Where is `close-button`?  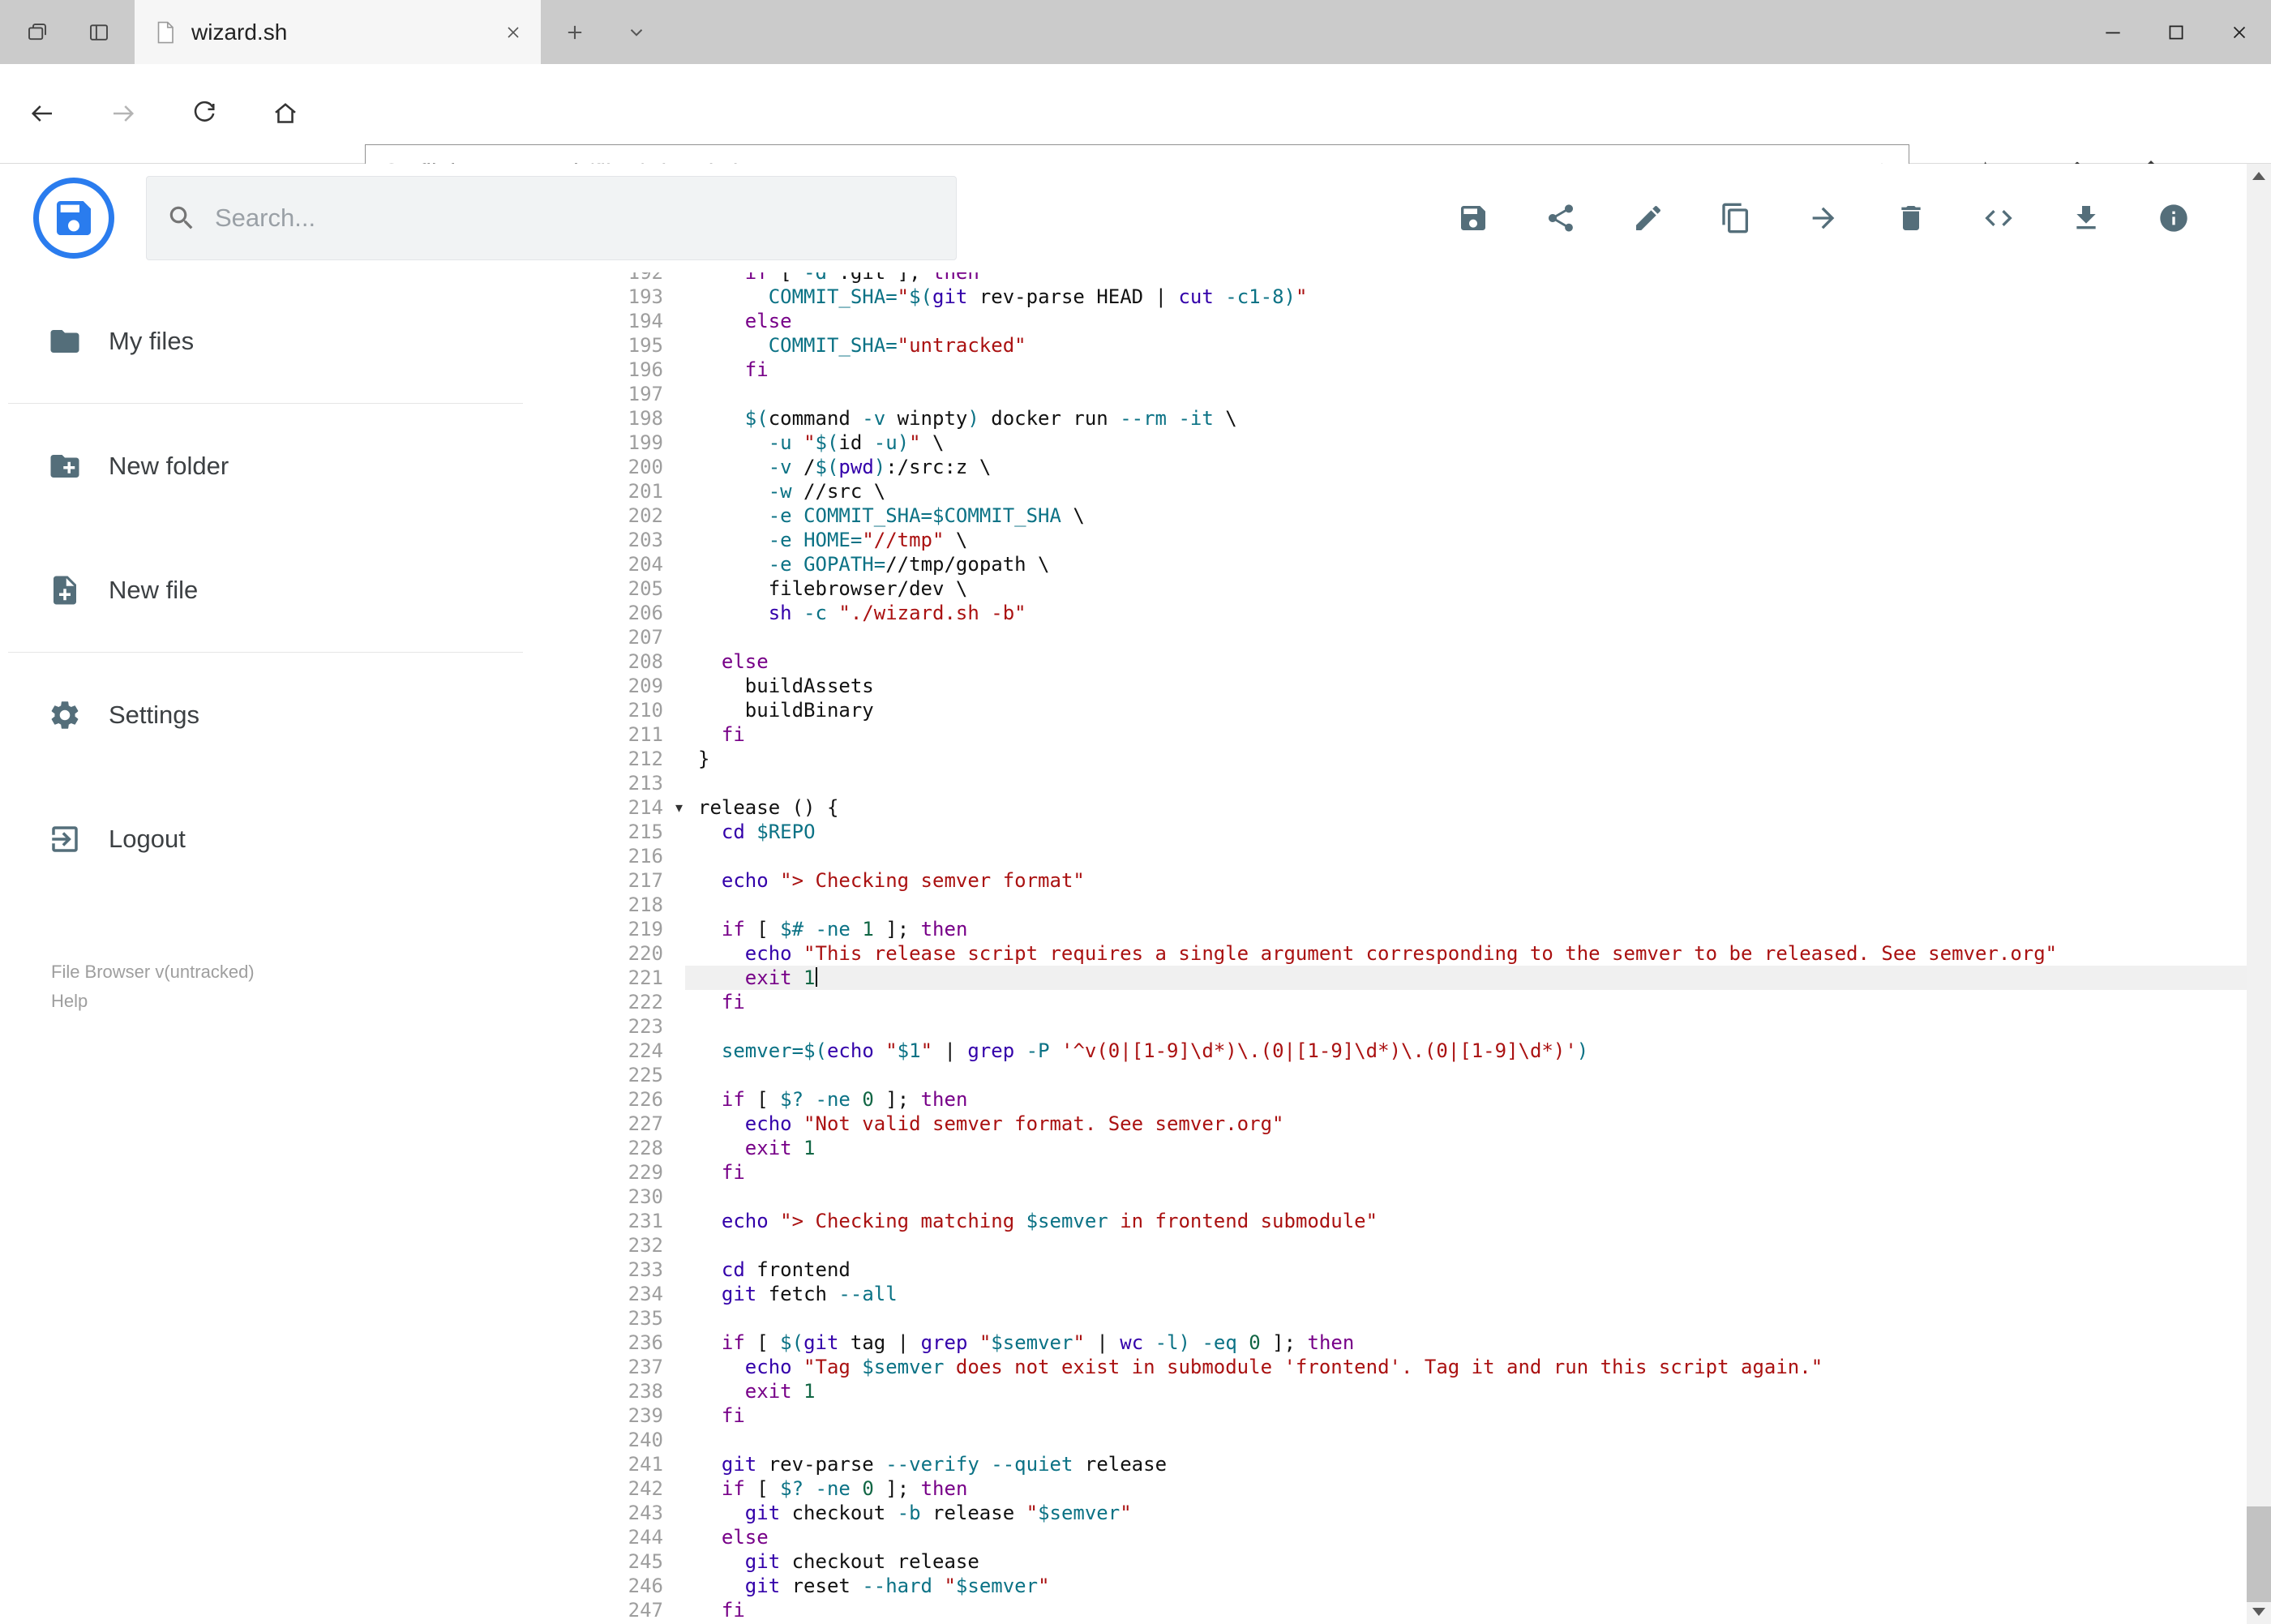
close-button is located at coordinates (2240, 32).